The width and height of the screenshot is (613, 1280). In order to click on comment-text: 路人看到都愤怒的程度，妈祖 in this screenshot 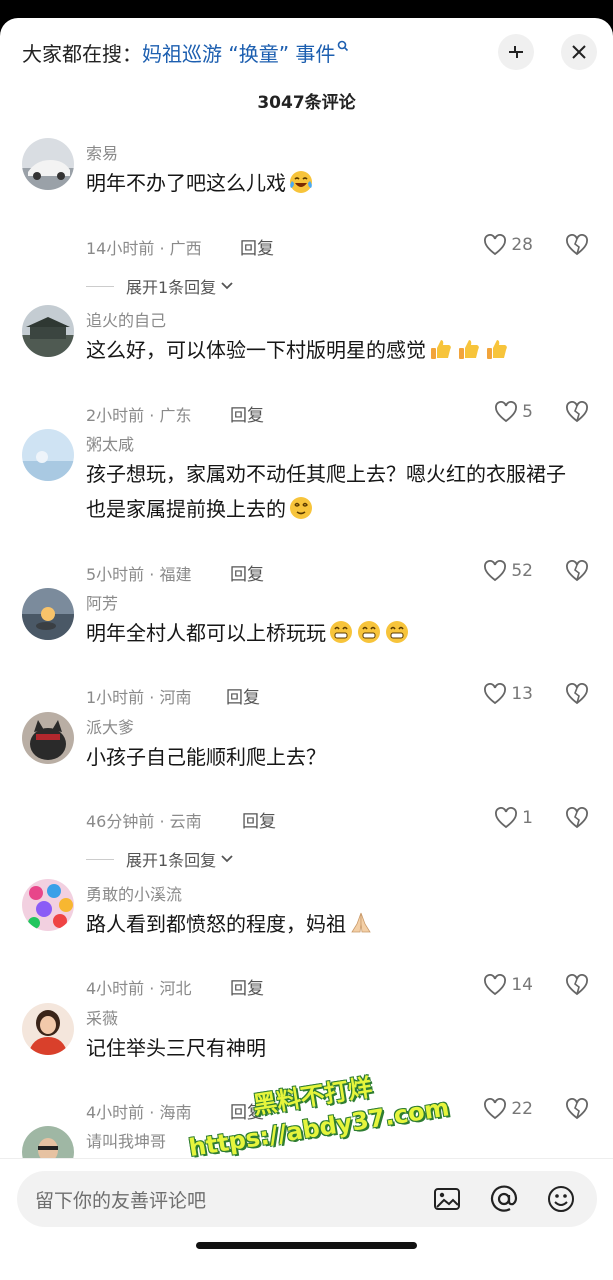, I will do `click(336, 924)`.